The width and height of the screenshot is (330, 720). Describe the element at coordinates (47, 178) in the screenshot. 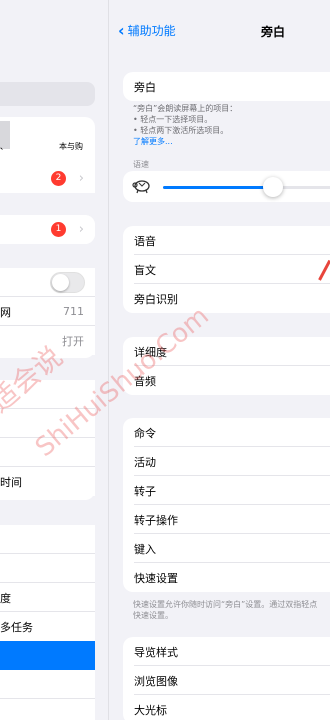

I see `sidebar-row-notification-1: 2 ›` at that location.